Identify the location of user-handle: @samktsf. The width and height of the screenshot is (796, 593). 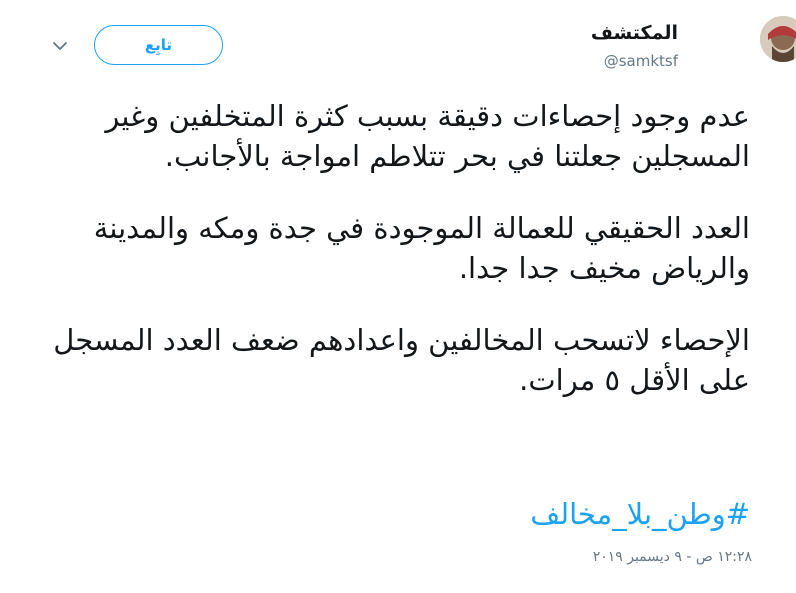
(641, 61).